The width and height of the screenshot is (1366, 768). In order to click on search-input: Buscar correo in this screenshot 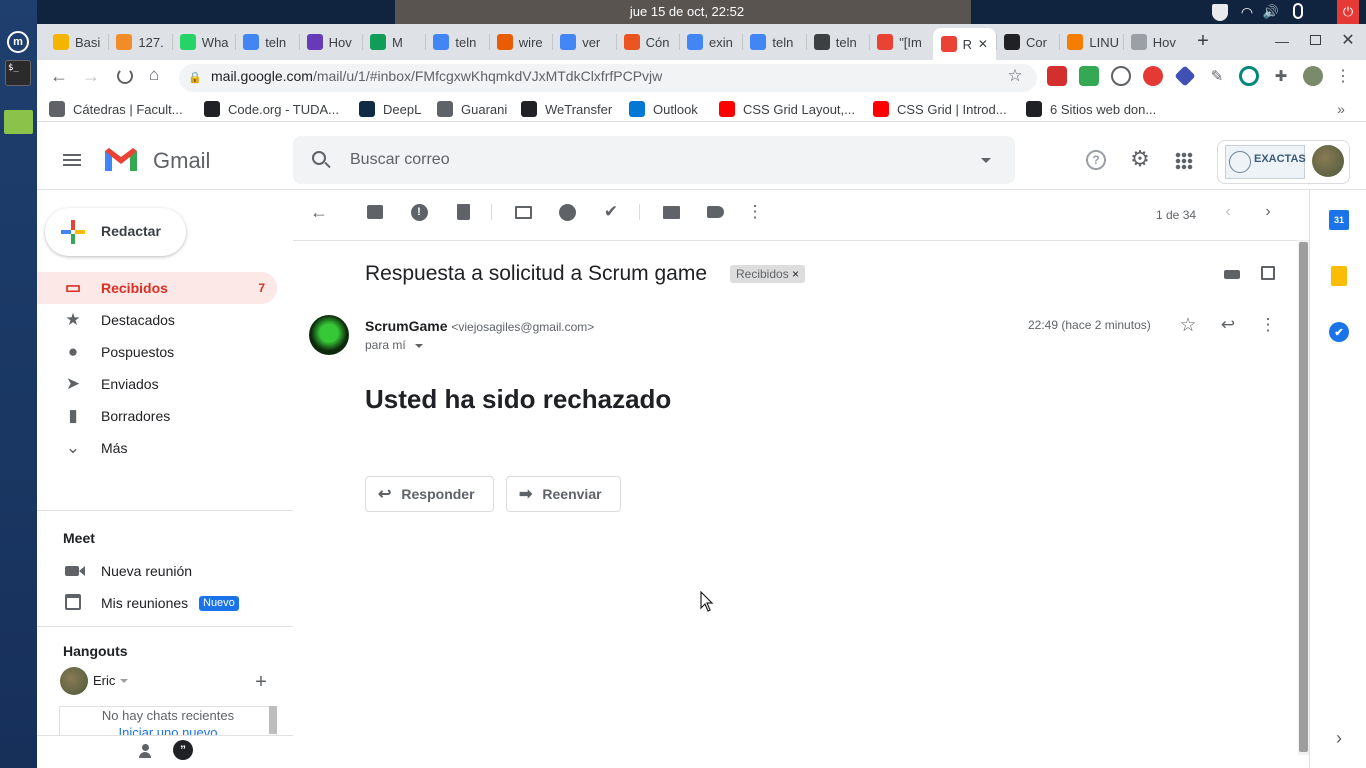, I will do `click(400, 160)`.